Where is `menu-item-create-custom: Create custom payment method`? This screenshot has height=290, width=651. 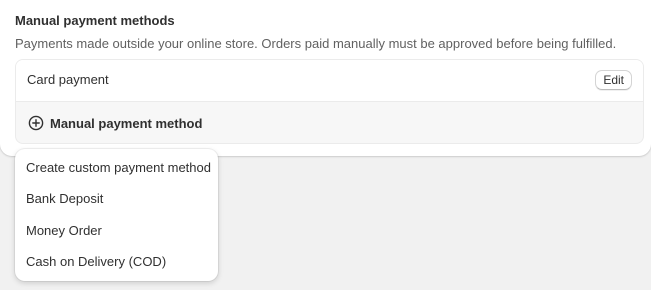
menu-item-create-custom: Create custom payment method is located at coordinates (116, 168).